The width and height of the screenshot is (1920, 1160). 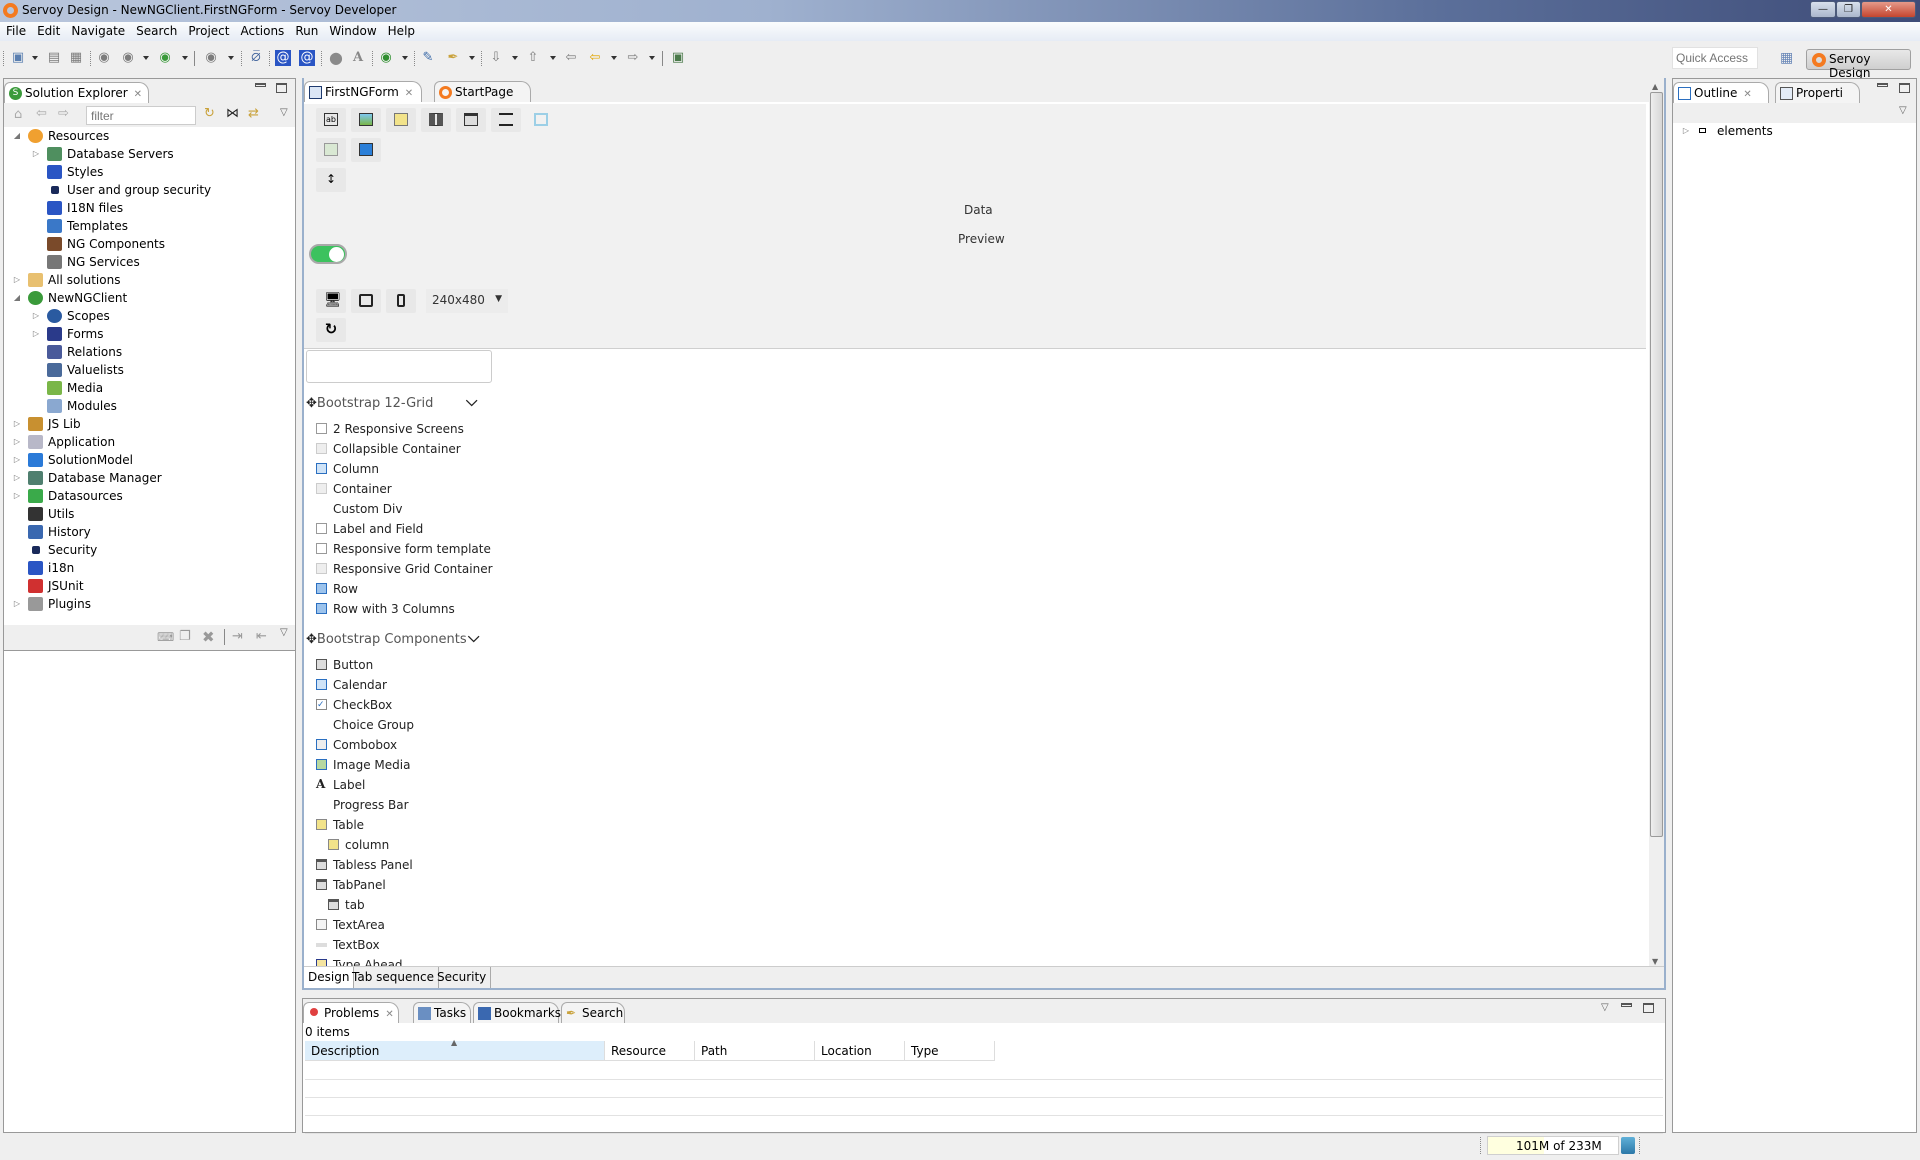 What do you see at coordinates (392, 637) in the screenshot?
I see `palette-section-header: ✥Bootstrap Components ⌵` at bounding box center [392, 637].